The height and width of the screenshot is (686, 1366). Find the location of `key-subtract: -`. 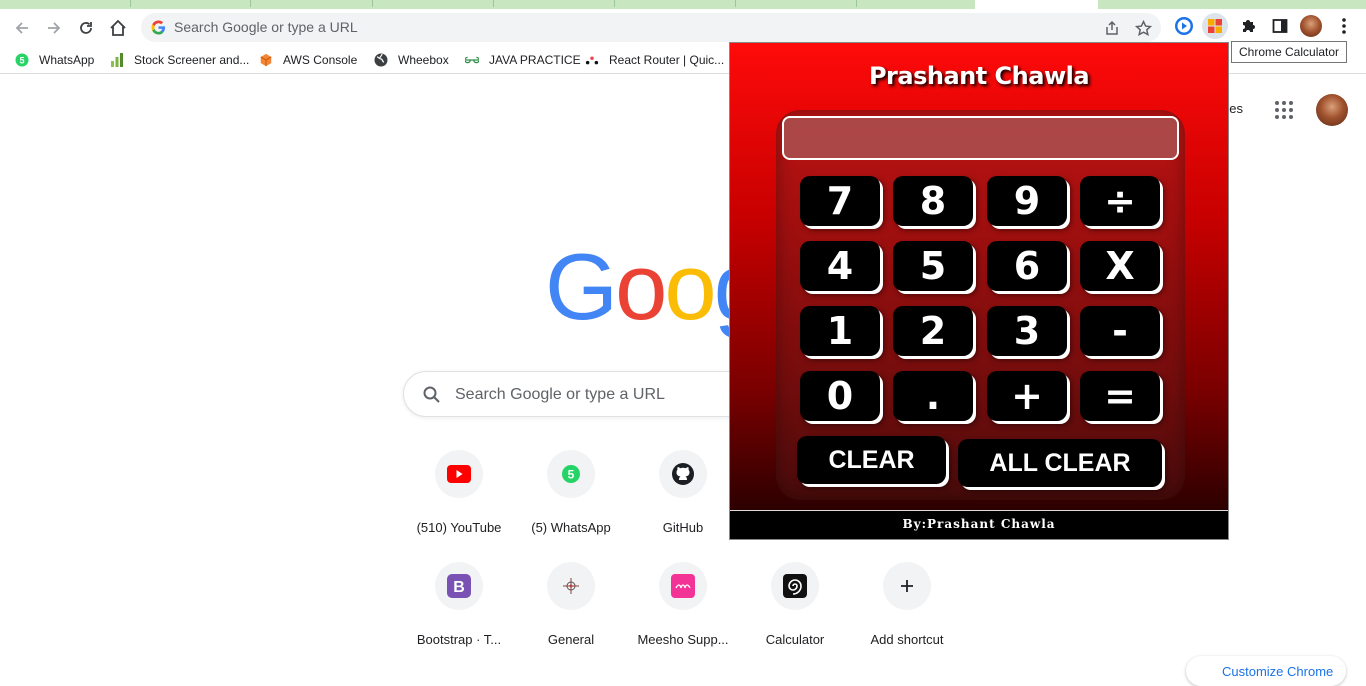

key-subtract: - is located at coordinates (1120, 331).